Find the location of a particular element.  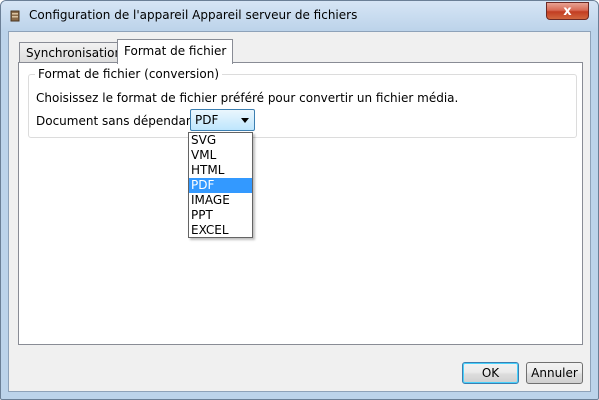

tab-format-de-fichier: Format de fichier is located at coordinates (175, 51).